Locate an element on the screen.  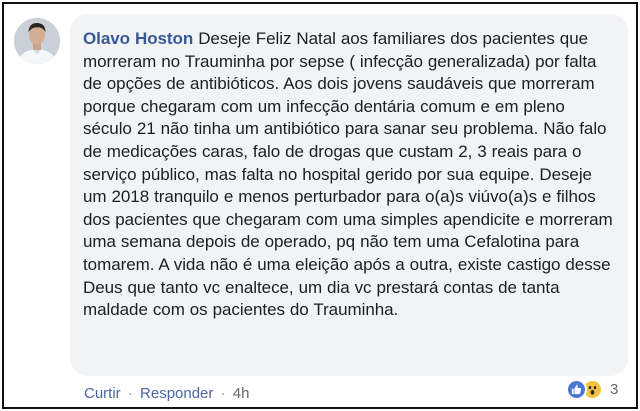
like-button: Curtir is located at coordinates (102, 393).